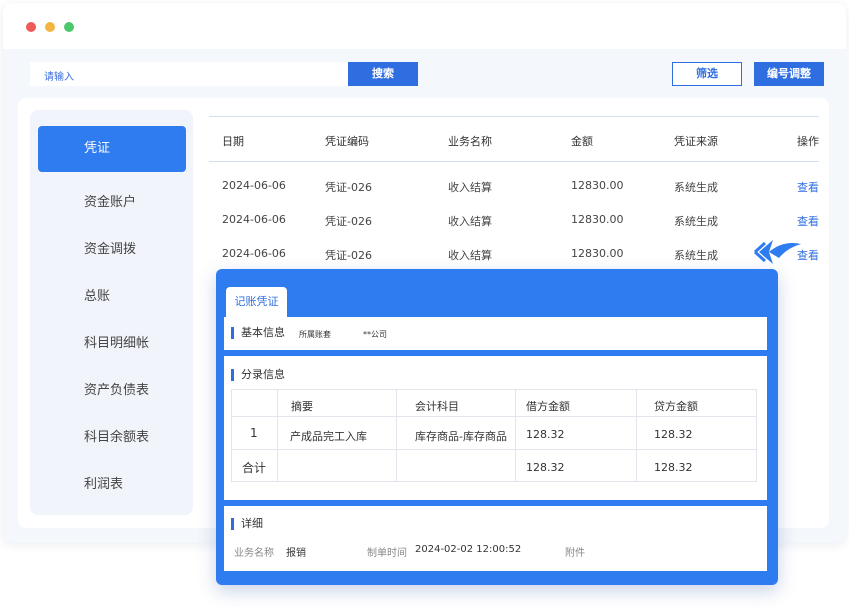 This screenshot has height=609, width=849. What do you see at coordinates (254, 433) in the screenshot?
I see `entry-index: 1` at bounding box center [254, 433].